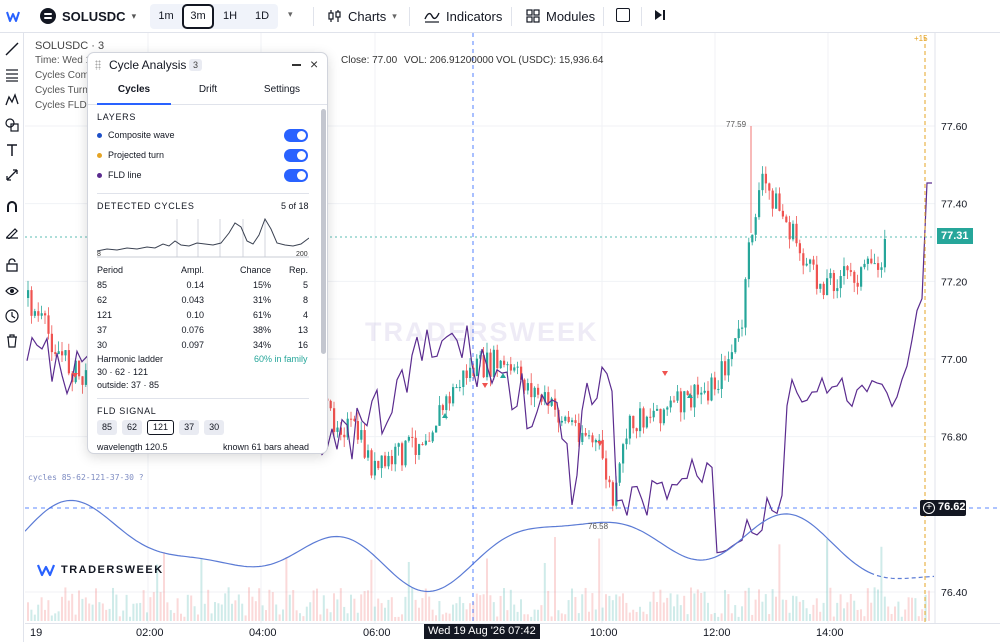  Describe the element at coordinates (61, 105) in the screenshot. I see `legend-cycles-fld: Cycles FLD` at that location.